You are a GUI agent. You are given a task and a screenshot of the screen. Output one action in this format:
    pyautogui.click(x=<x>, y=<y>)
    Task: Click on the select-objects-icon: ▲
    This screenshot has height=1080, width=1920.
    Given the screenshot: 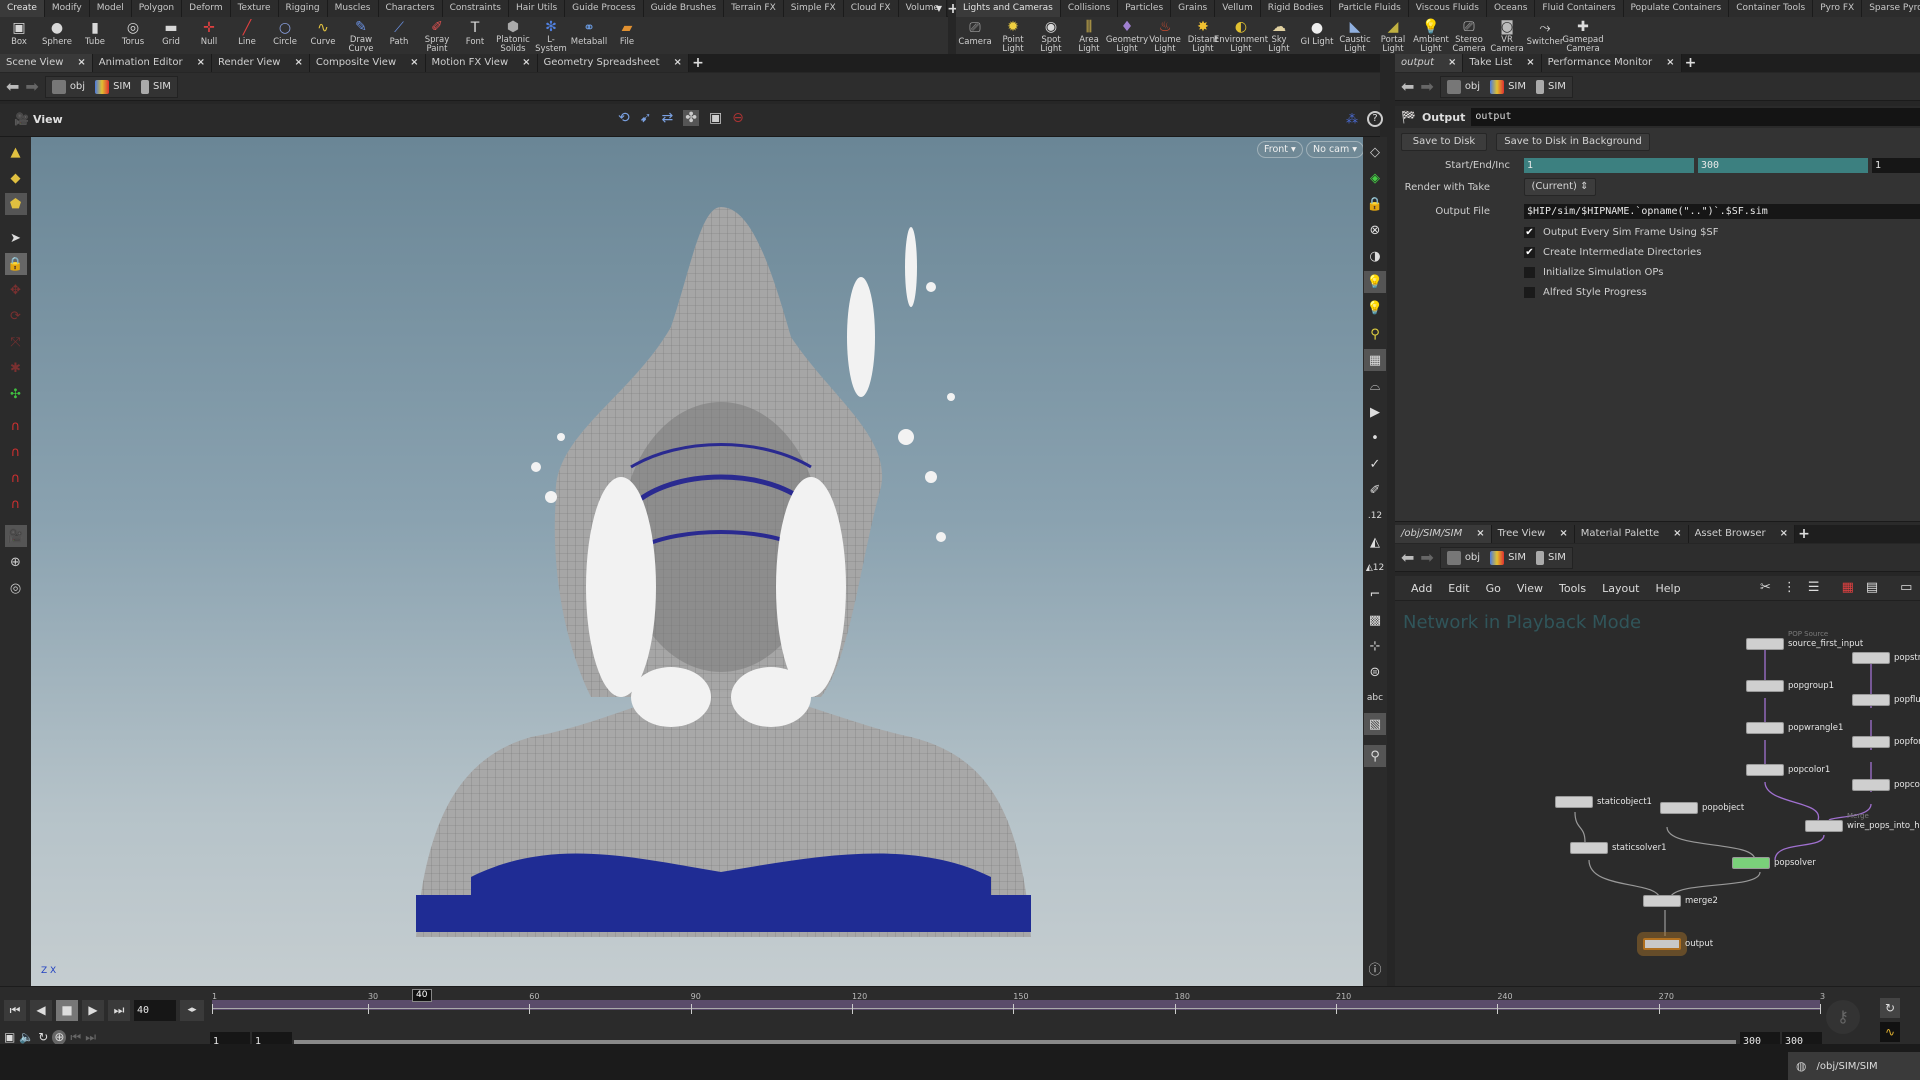 What is the action you would take?
    pyautogui.click(x=16, y=152)
    